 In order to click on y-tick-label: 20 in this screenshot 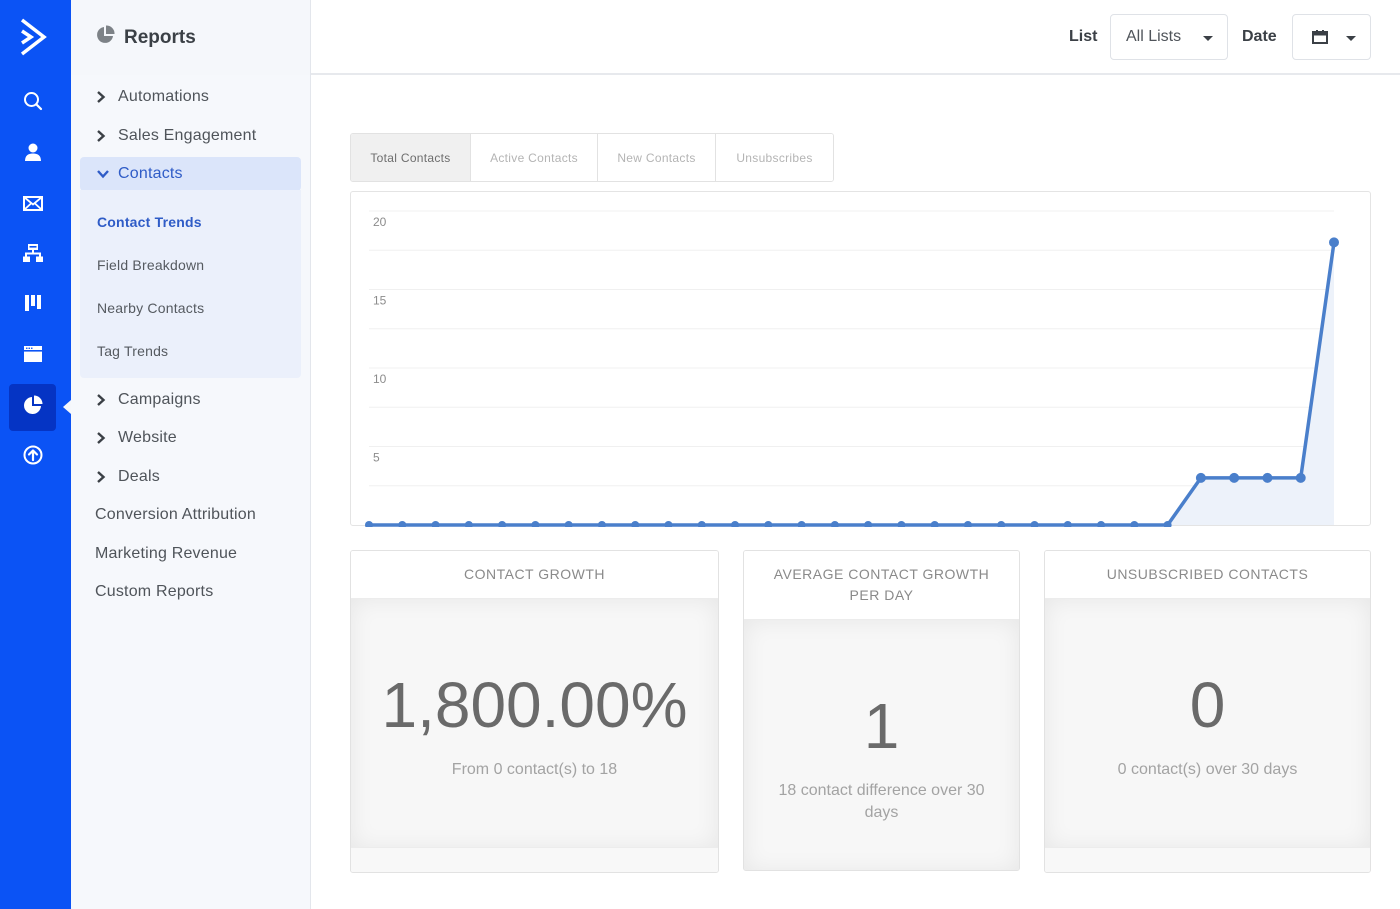, I will do `click(380, 222)`.